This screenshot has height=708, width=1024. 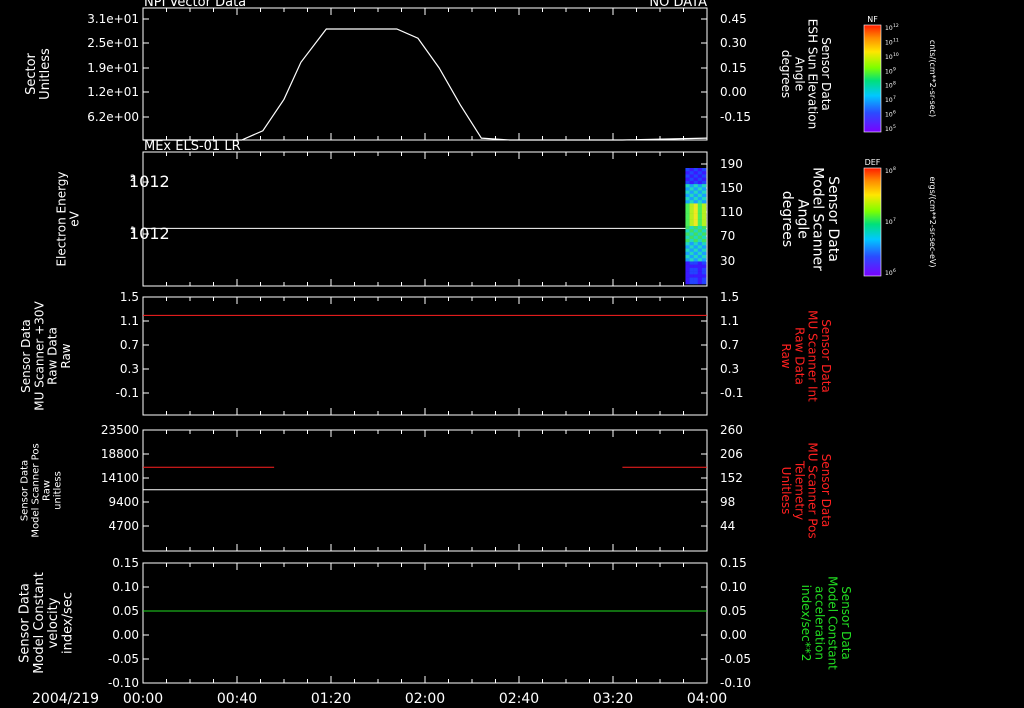 What do you see at coordinates (727, 526) in the screenshot?
I see `y-tick-label-right: 44` at bounding box center [727, 526].